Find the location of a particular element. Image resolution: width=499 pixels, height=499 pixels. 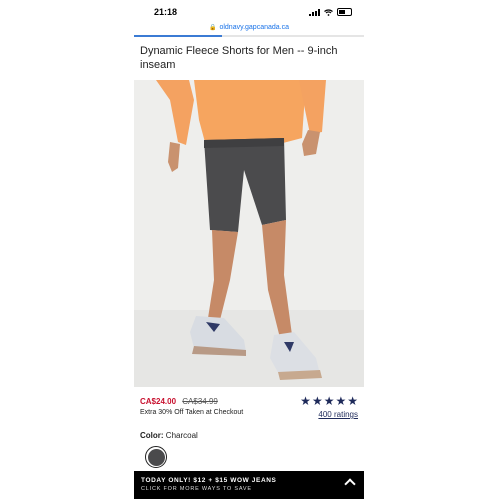

ratings-link: 400 ratings is located at coordinates (338, 414).